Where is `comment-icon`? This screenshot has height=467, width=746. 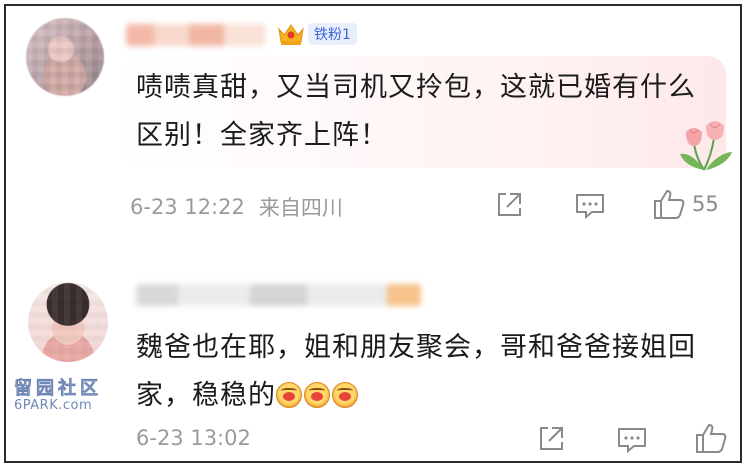 comment-icon is located at coordinates (632, 441).